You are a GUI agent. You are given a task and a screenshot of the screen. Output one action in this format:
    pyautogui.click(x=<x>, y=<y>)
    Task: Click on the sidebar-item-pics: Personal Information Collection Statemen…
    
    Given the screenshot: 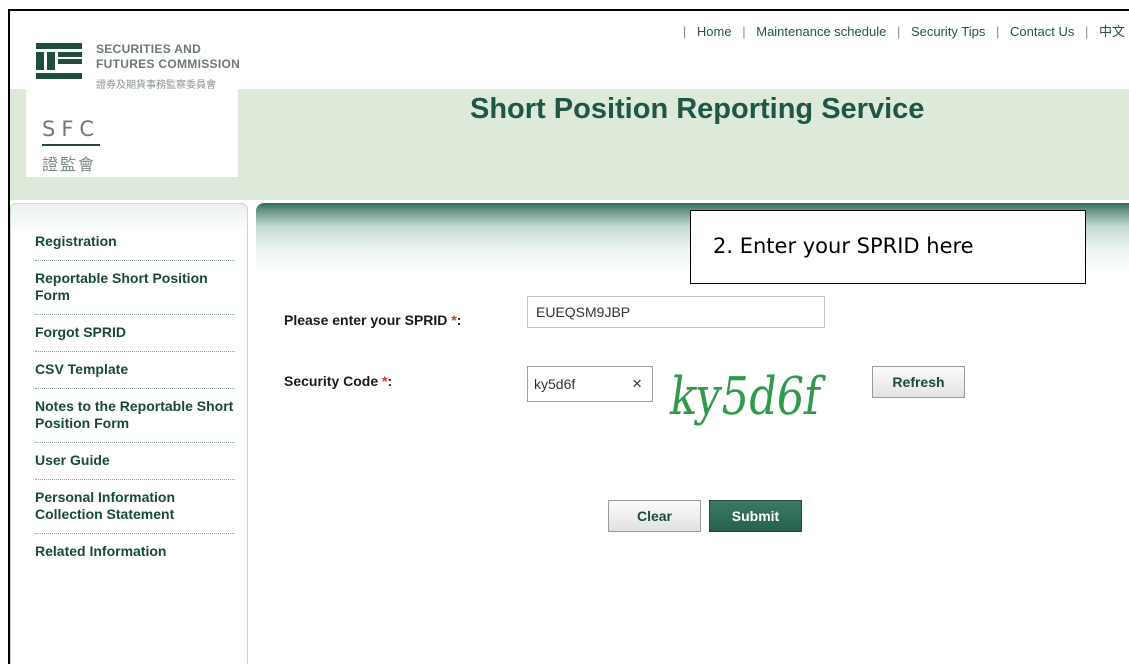 What is the action you would take?
    pyautogui.click(x=135, y=507)
    